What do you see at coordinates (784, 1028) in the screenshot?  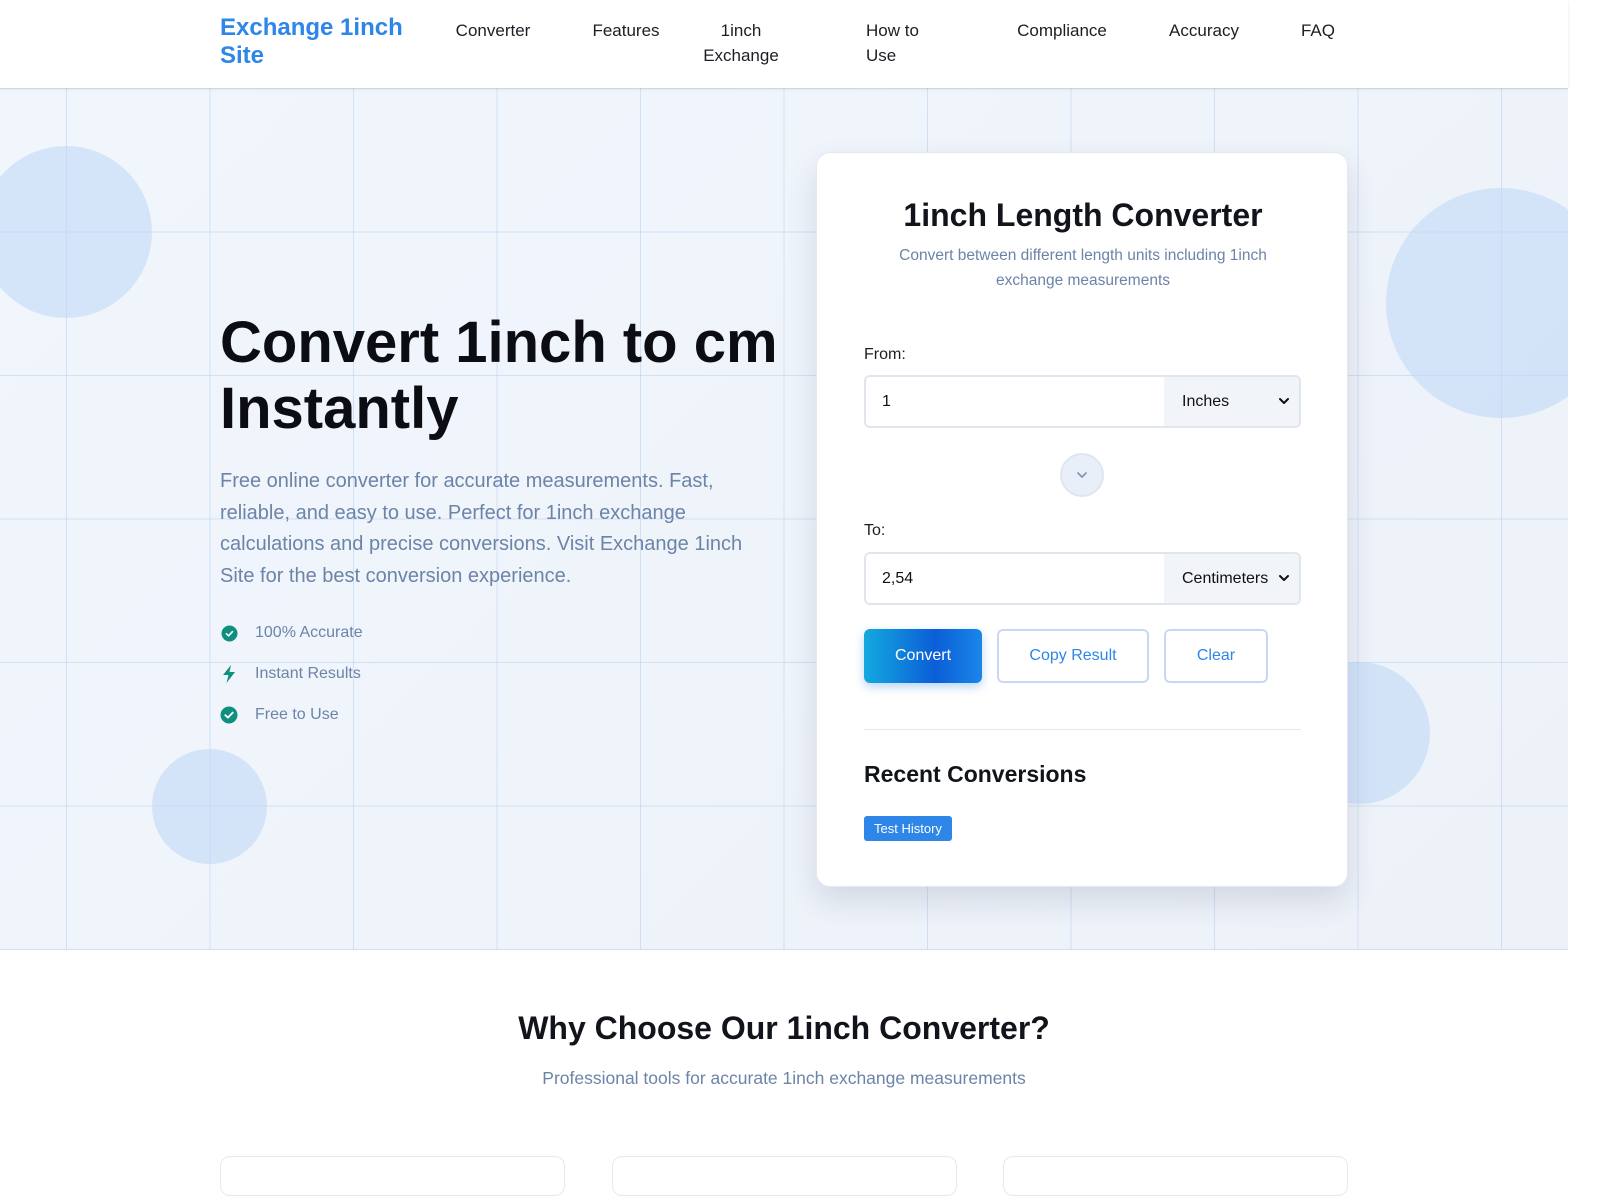 I see `why-title: Why Choose Our 1inch Converter?` at bounding box center [784, 1028].